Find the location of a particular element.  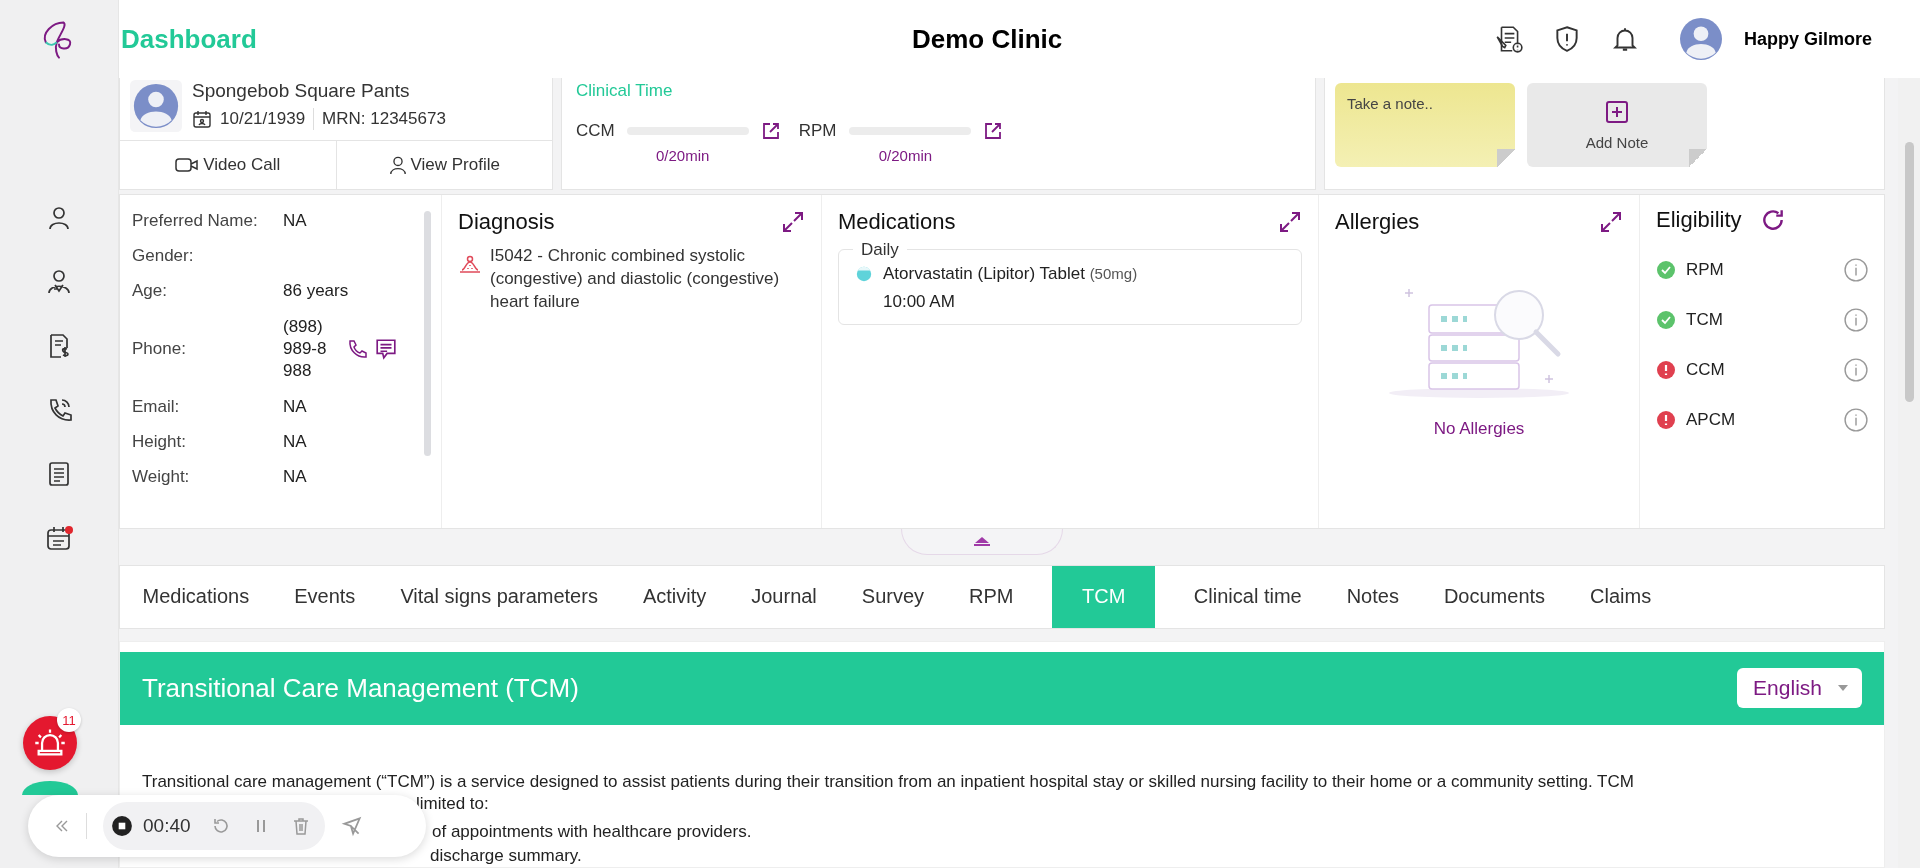

avatar is located at coordinates (1700, 39).